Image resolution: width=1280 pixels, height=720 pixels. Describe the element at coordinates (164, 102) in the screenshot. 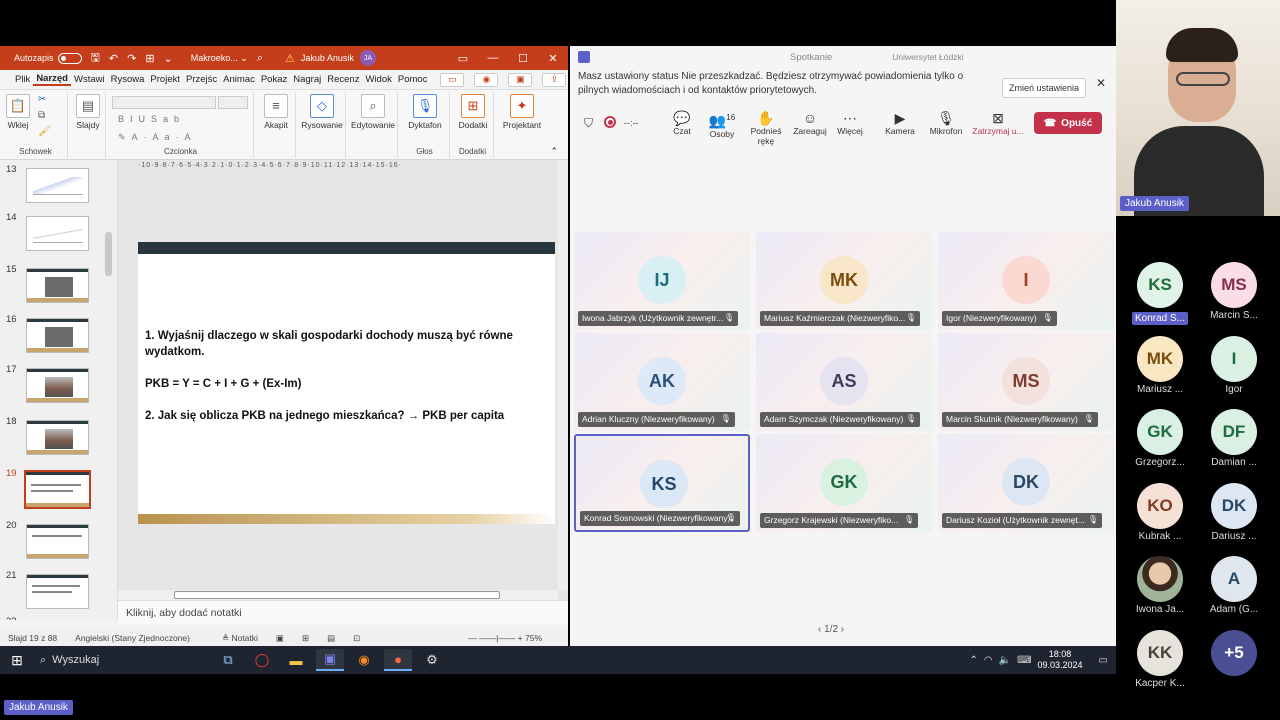

I see `font-name-box` at that location.